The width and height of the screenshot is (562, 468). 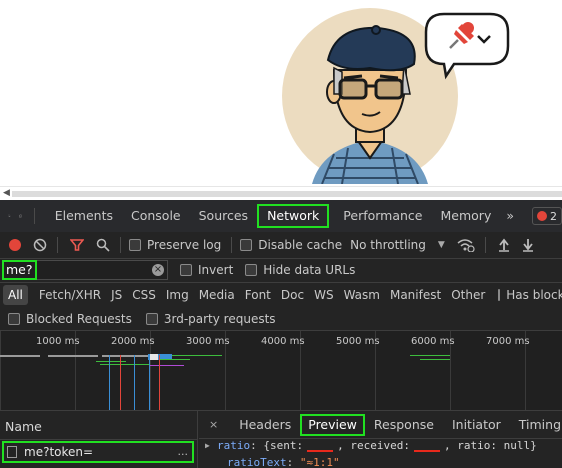 I want to click on device-toolbar-icon, so click(x=20, y=216).